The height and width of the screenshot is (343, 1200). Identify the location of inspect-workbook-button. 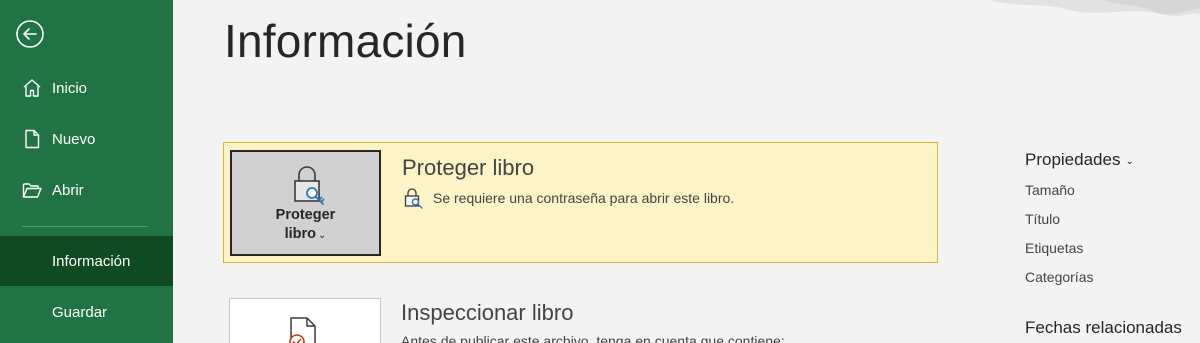
(305, 320).